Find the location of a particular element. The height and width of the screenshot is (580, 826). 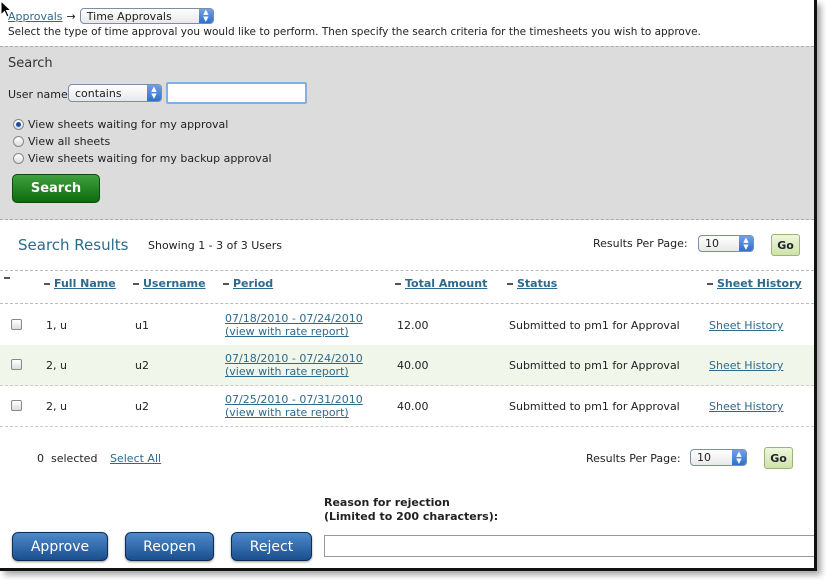

row-username: u1 is located at coordinates (142, 325).